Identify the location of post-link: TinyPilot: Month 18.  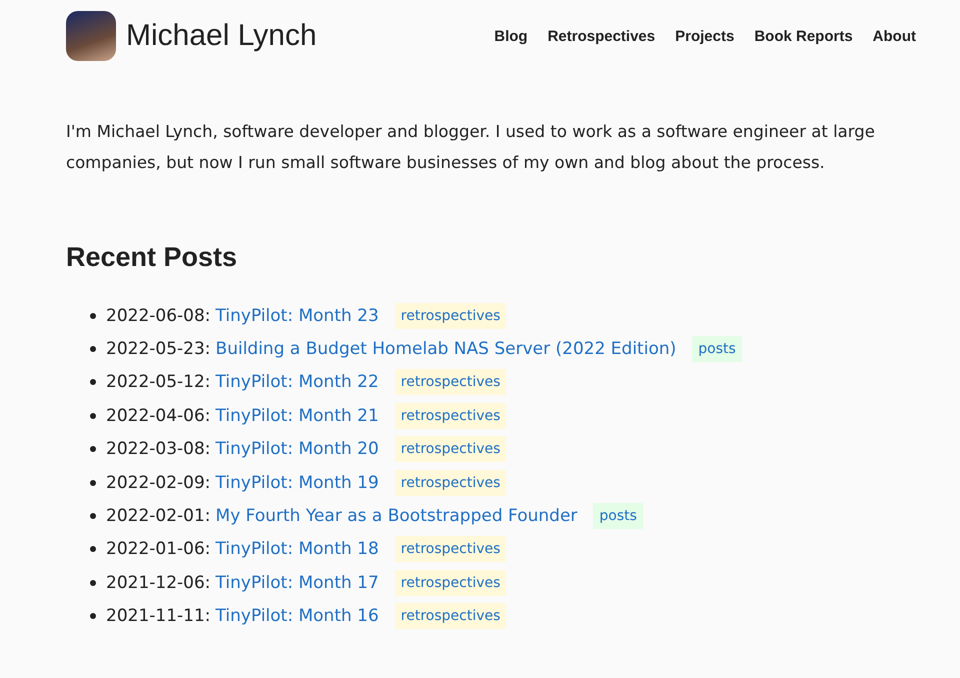
(297, 549).